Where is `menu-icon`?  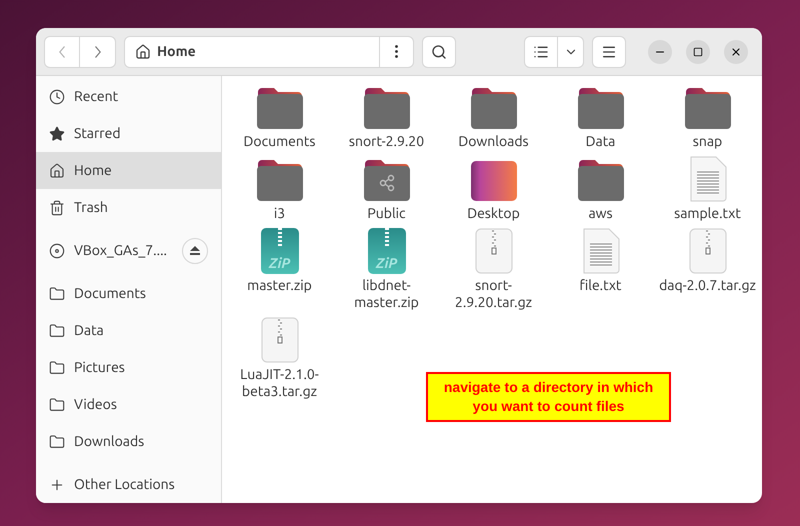
menu-icon is located at coordinates (609, 52).